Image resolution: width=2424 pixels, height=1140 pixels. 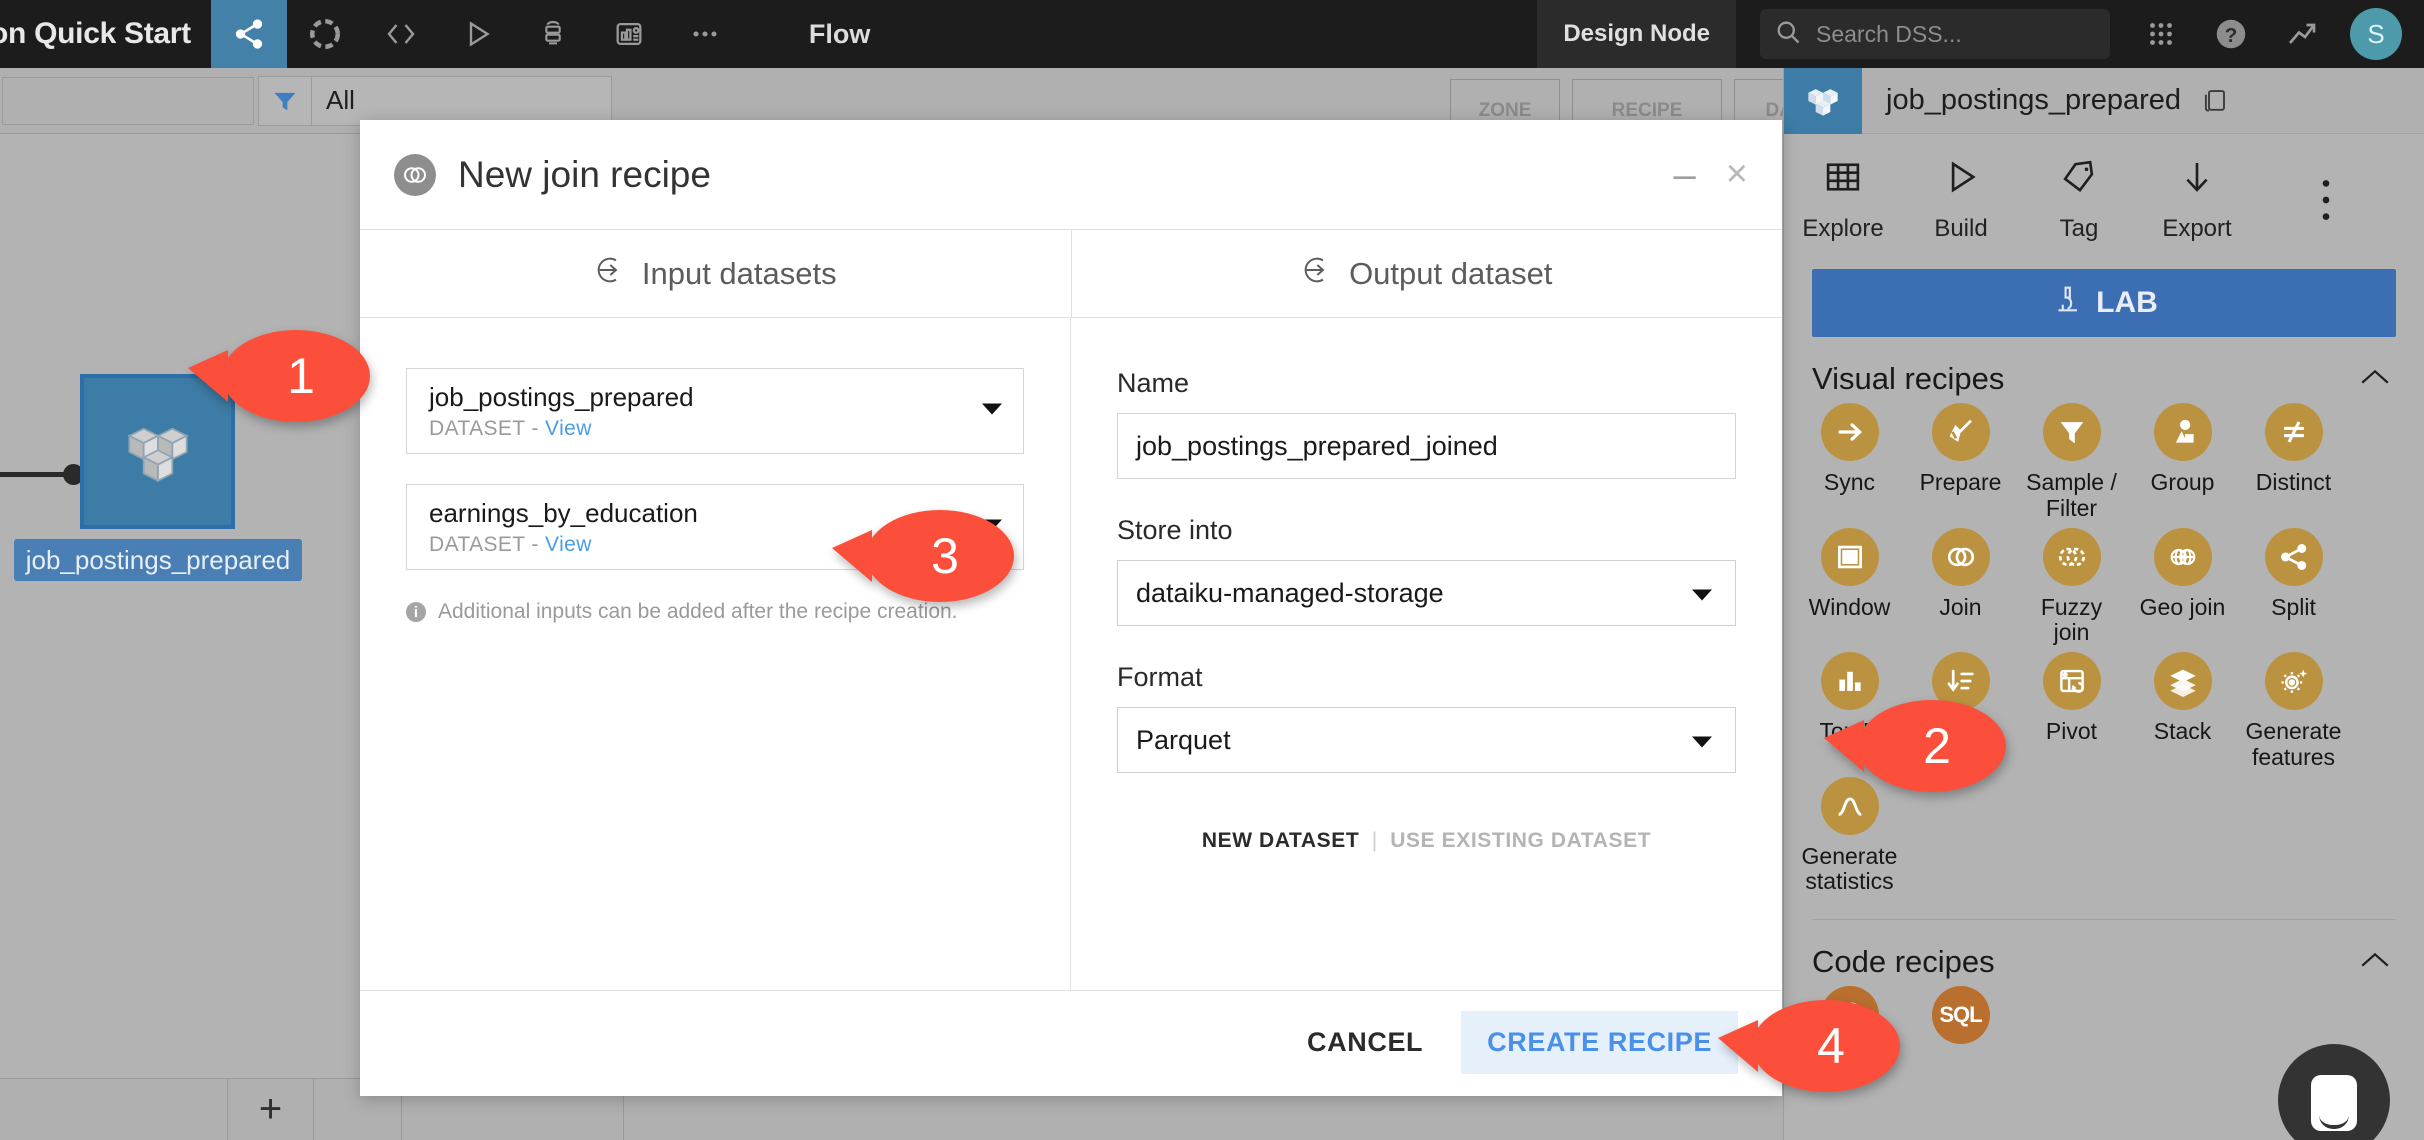 I want to click on download-icon, so click(x=2197, y=179).